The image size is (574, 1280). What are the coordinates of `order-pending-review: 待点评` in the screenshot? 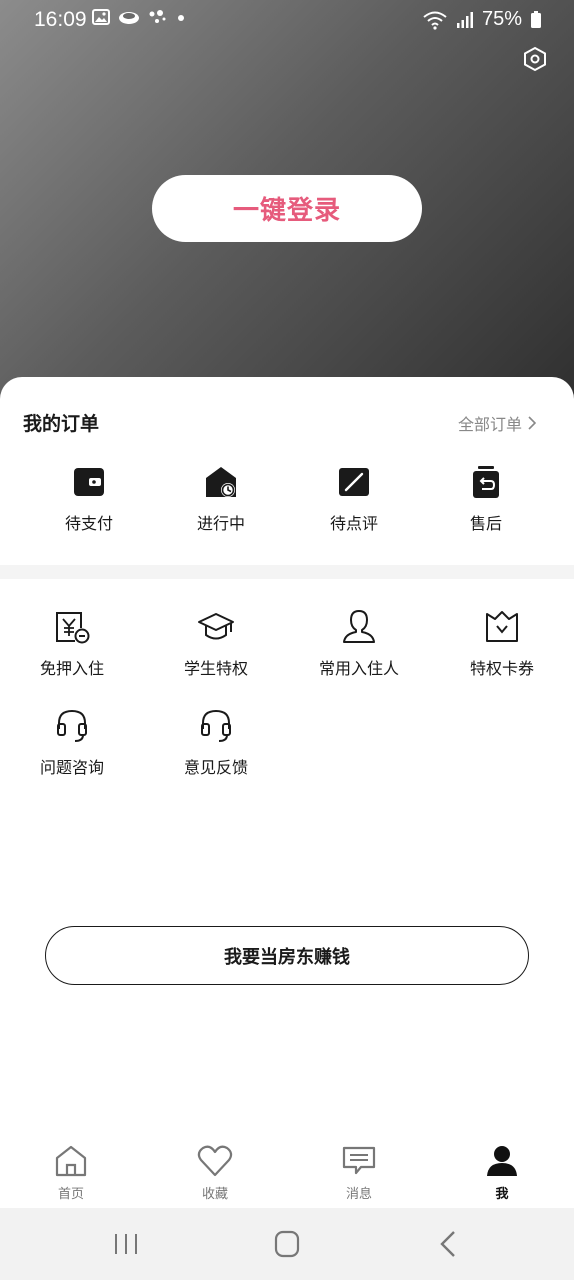 It's located at (354, 499).